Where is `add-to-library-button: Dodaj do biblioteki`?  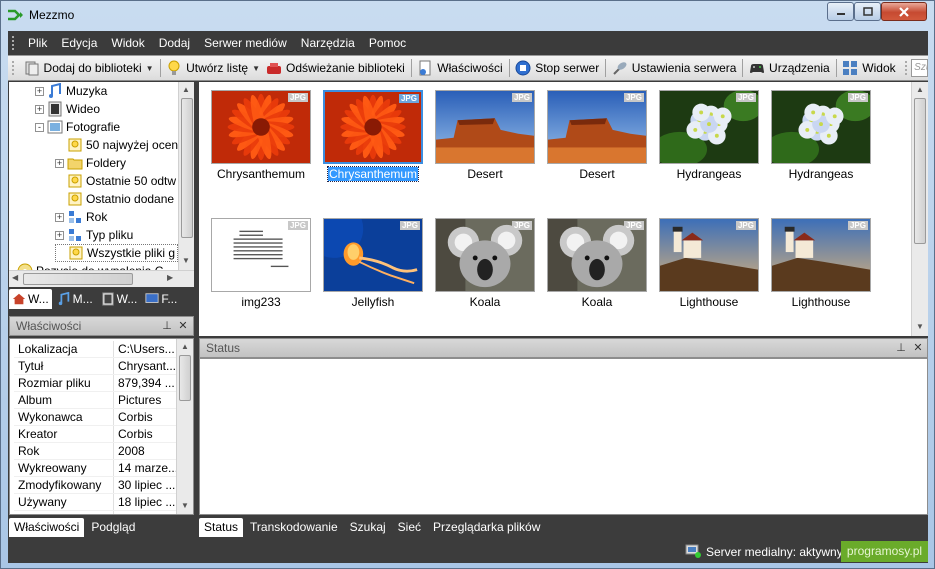
add-to-library-button: Dodaj do biblioteki is located at coordinates (83, 68).